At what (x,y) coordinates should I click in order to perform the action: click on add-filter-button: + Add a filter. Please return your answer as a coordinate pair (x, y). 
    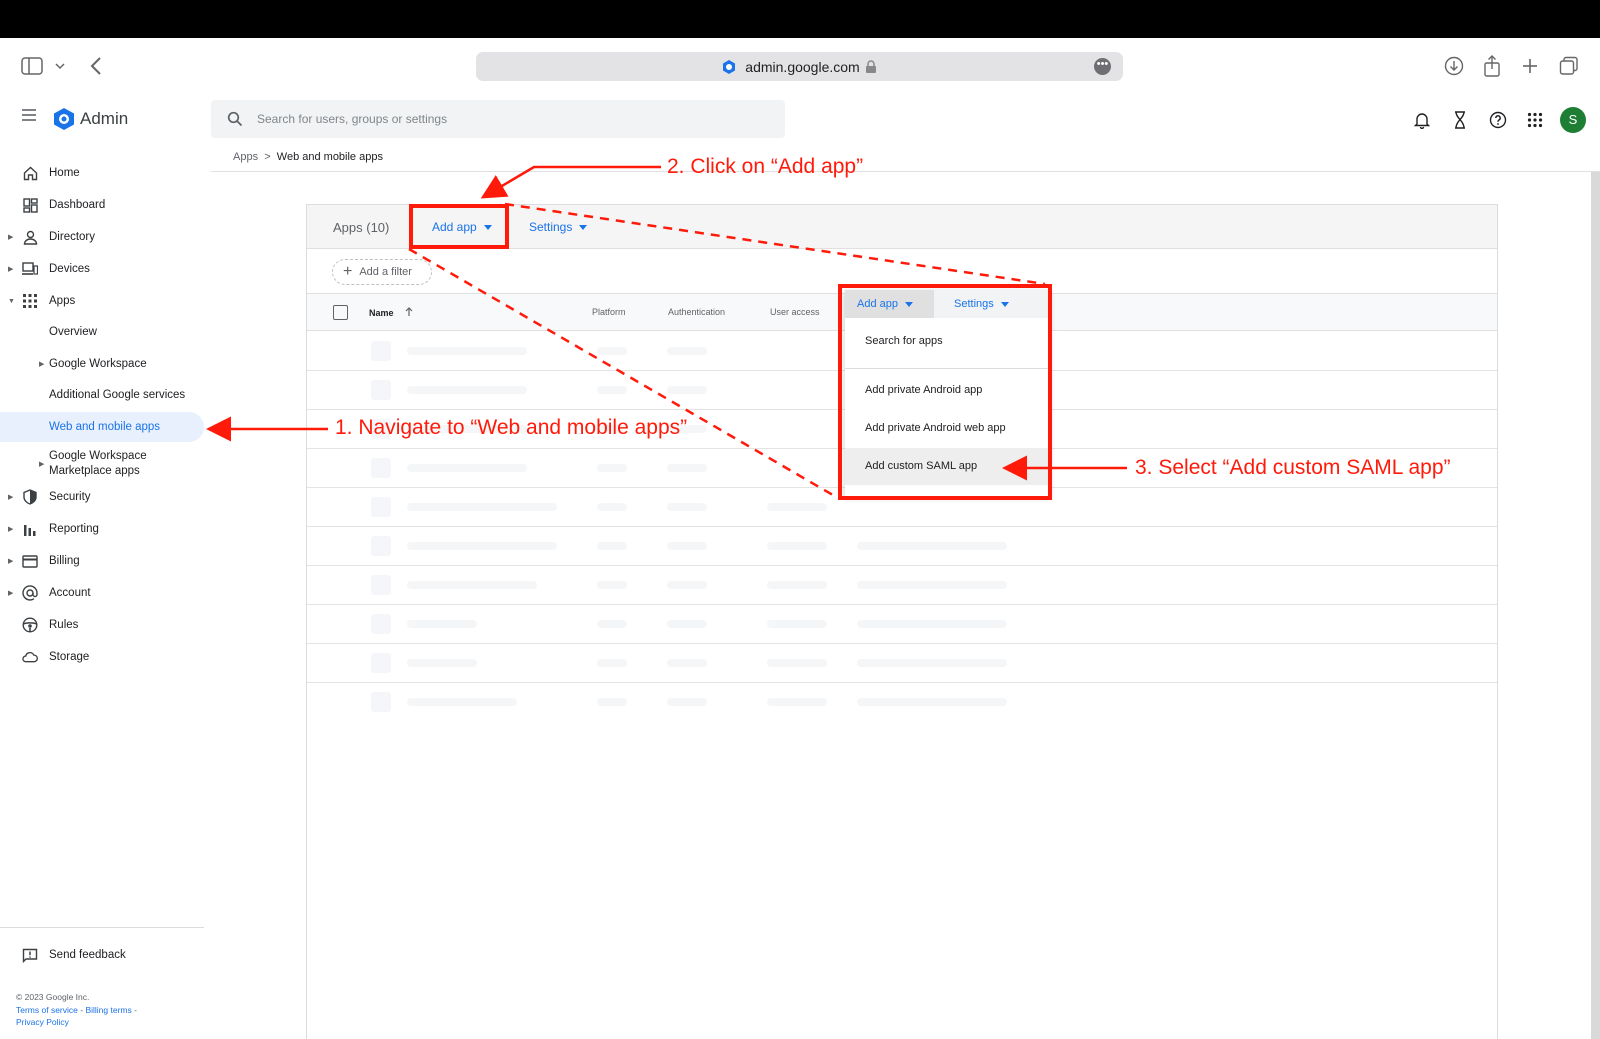
    Looking at the image, I should click on (382, 272).